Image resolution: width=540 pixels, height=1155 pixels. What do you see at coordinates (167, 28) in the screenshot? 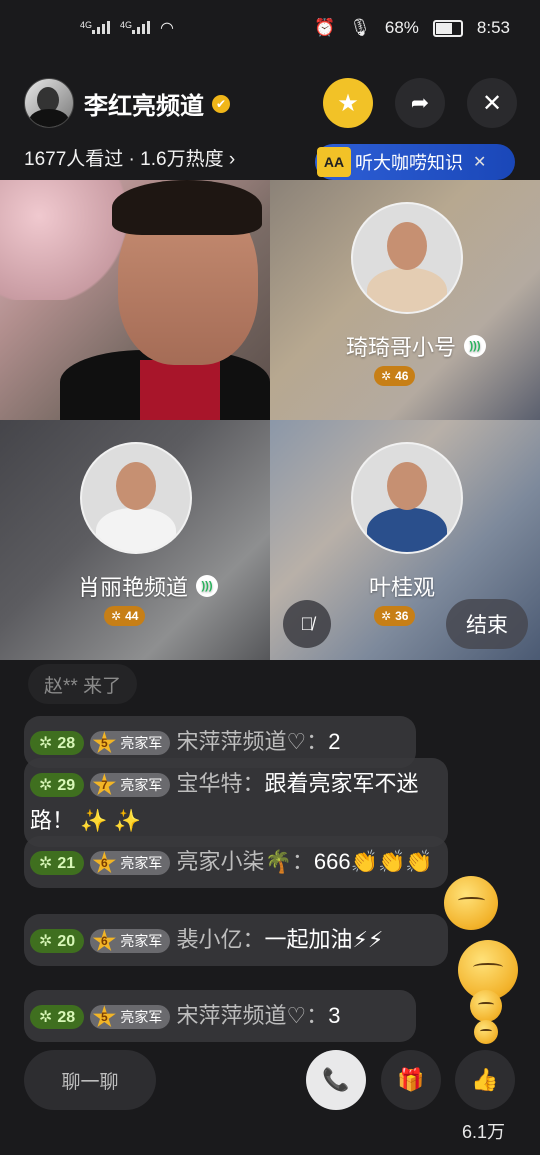
I see `wifi-icon: ◠` at bounding box center [167, 28].